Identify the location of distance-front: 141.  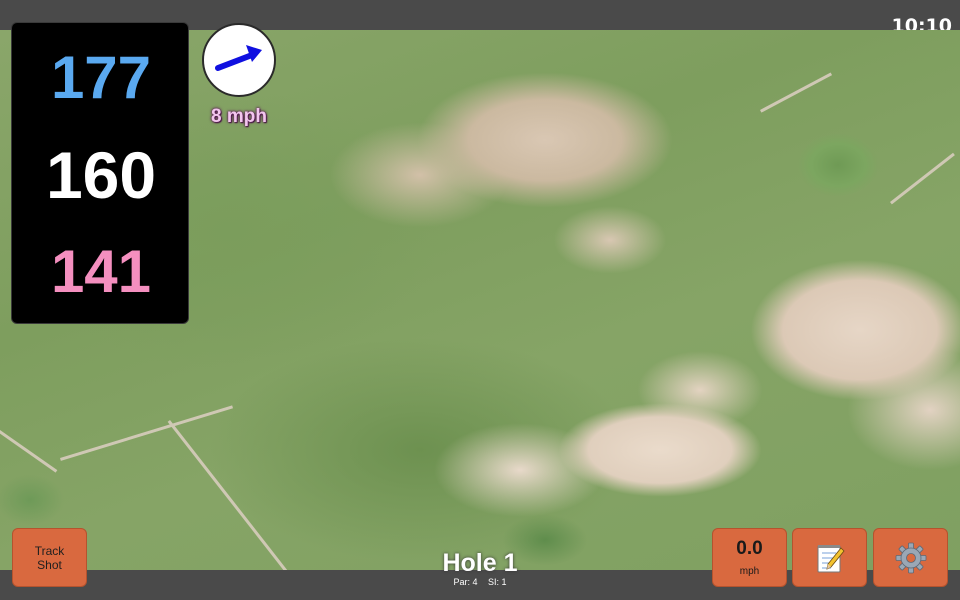
(101, 271).